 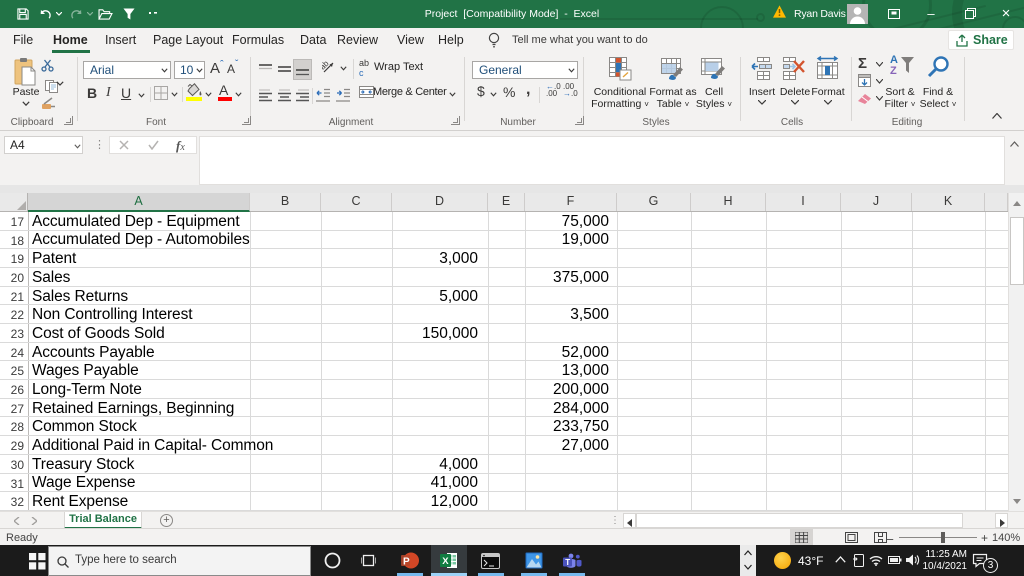 What do you see at coordinates (567, 562) in the screenshot?
I see `svg-text: T` at bounding box center [567, 562].